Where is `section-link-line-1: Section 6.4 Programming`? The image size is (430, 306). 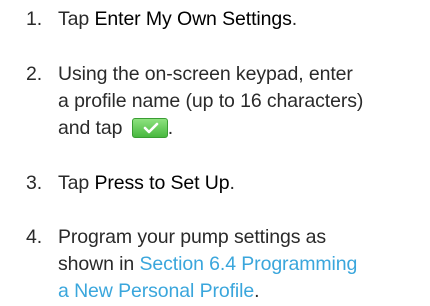
section-link-line-1: Section 6.4 Programming is located at coordinates (248, 264).